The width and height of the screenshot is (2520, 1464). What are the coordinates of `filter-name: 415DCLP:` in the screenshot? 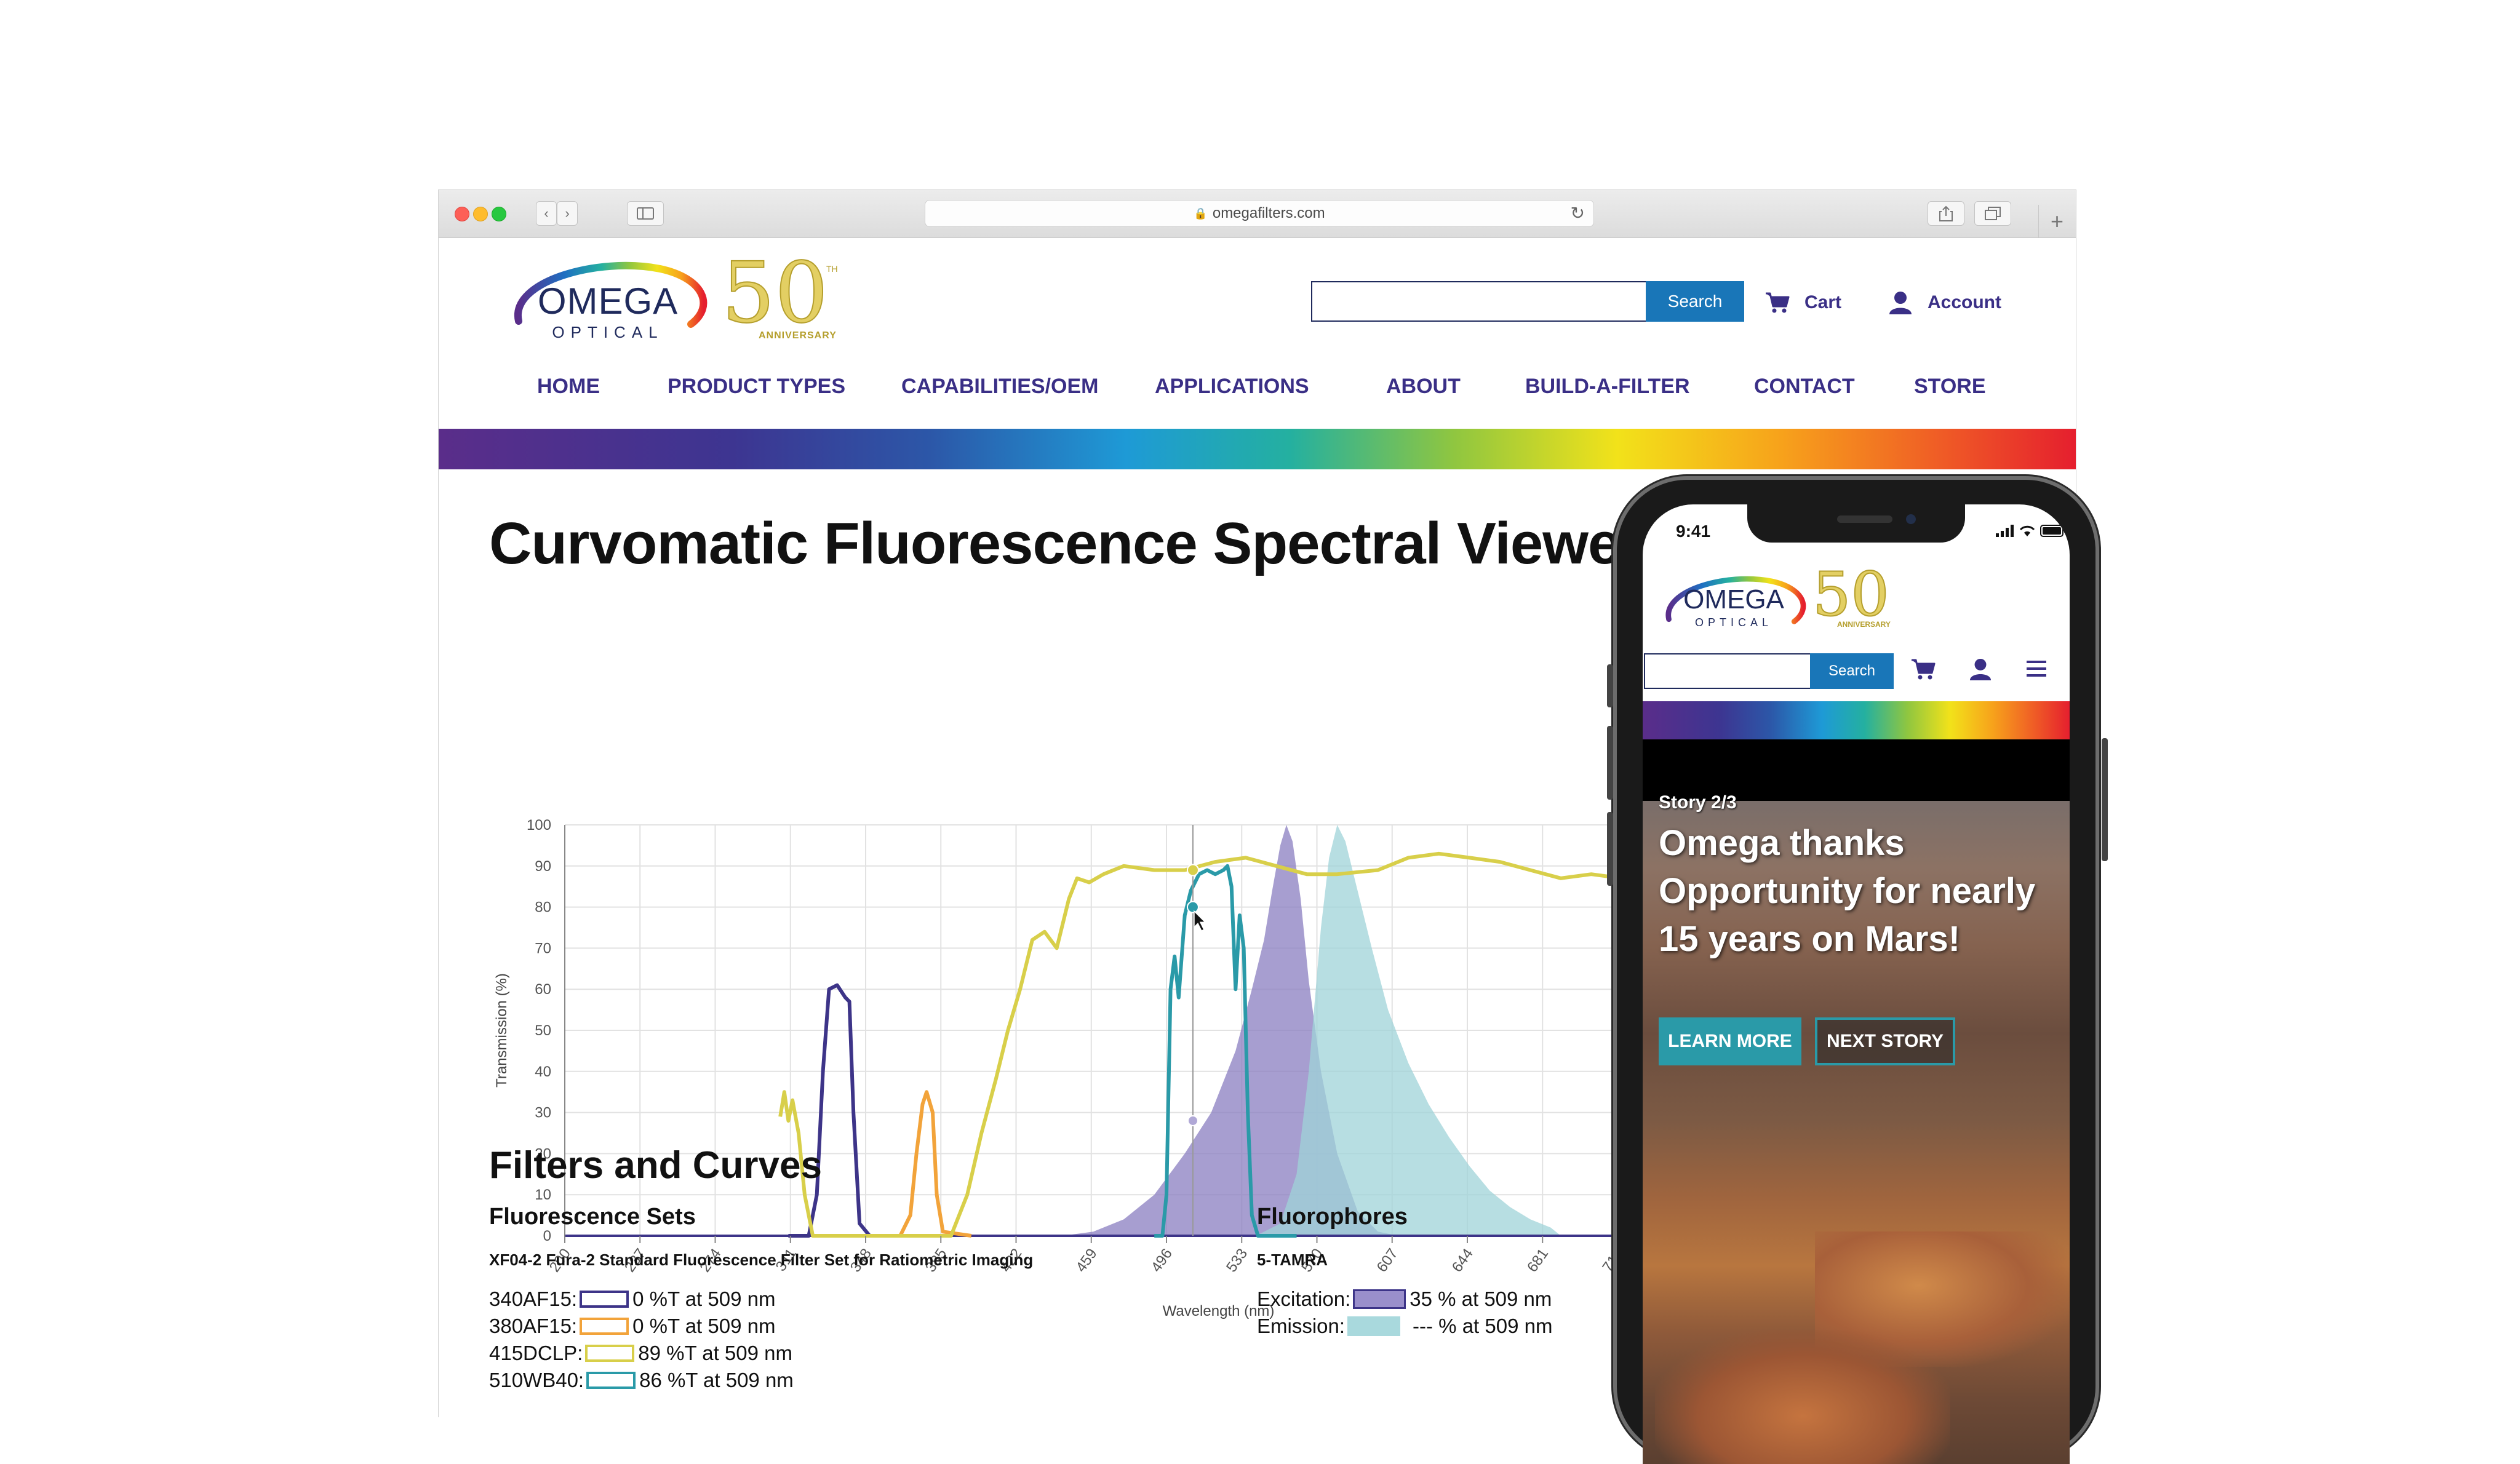 It's located at (536, 1353).